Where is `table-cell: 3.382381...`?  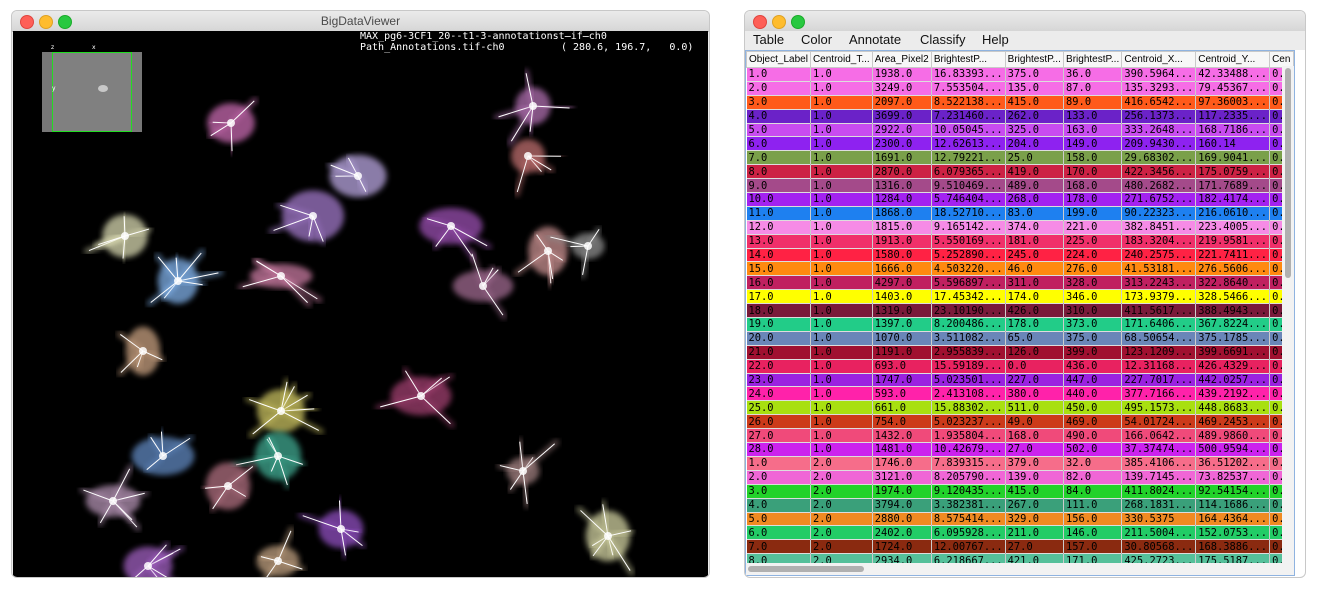 table-cell: 3.382381... is located at coordinates (968, 505).